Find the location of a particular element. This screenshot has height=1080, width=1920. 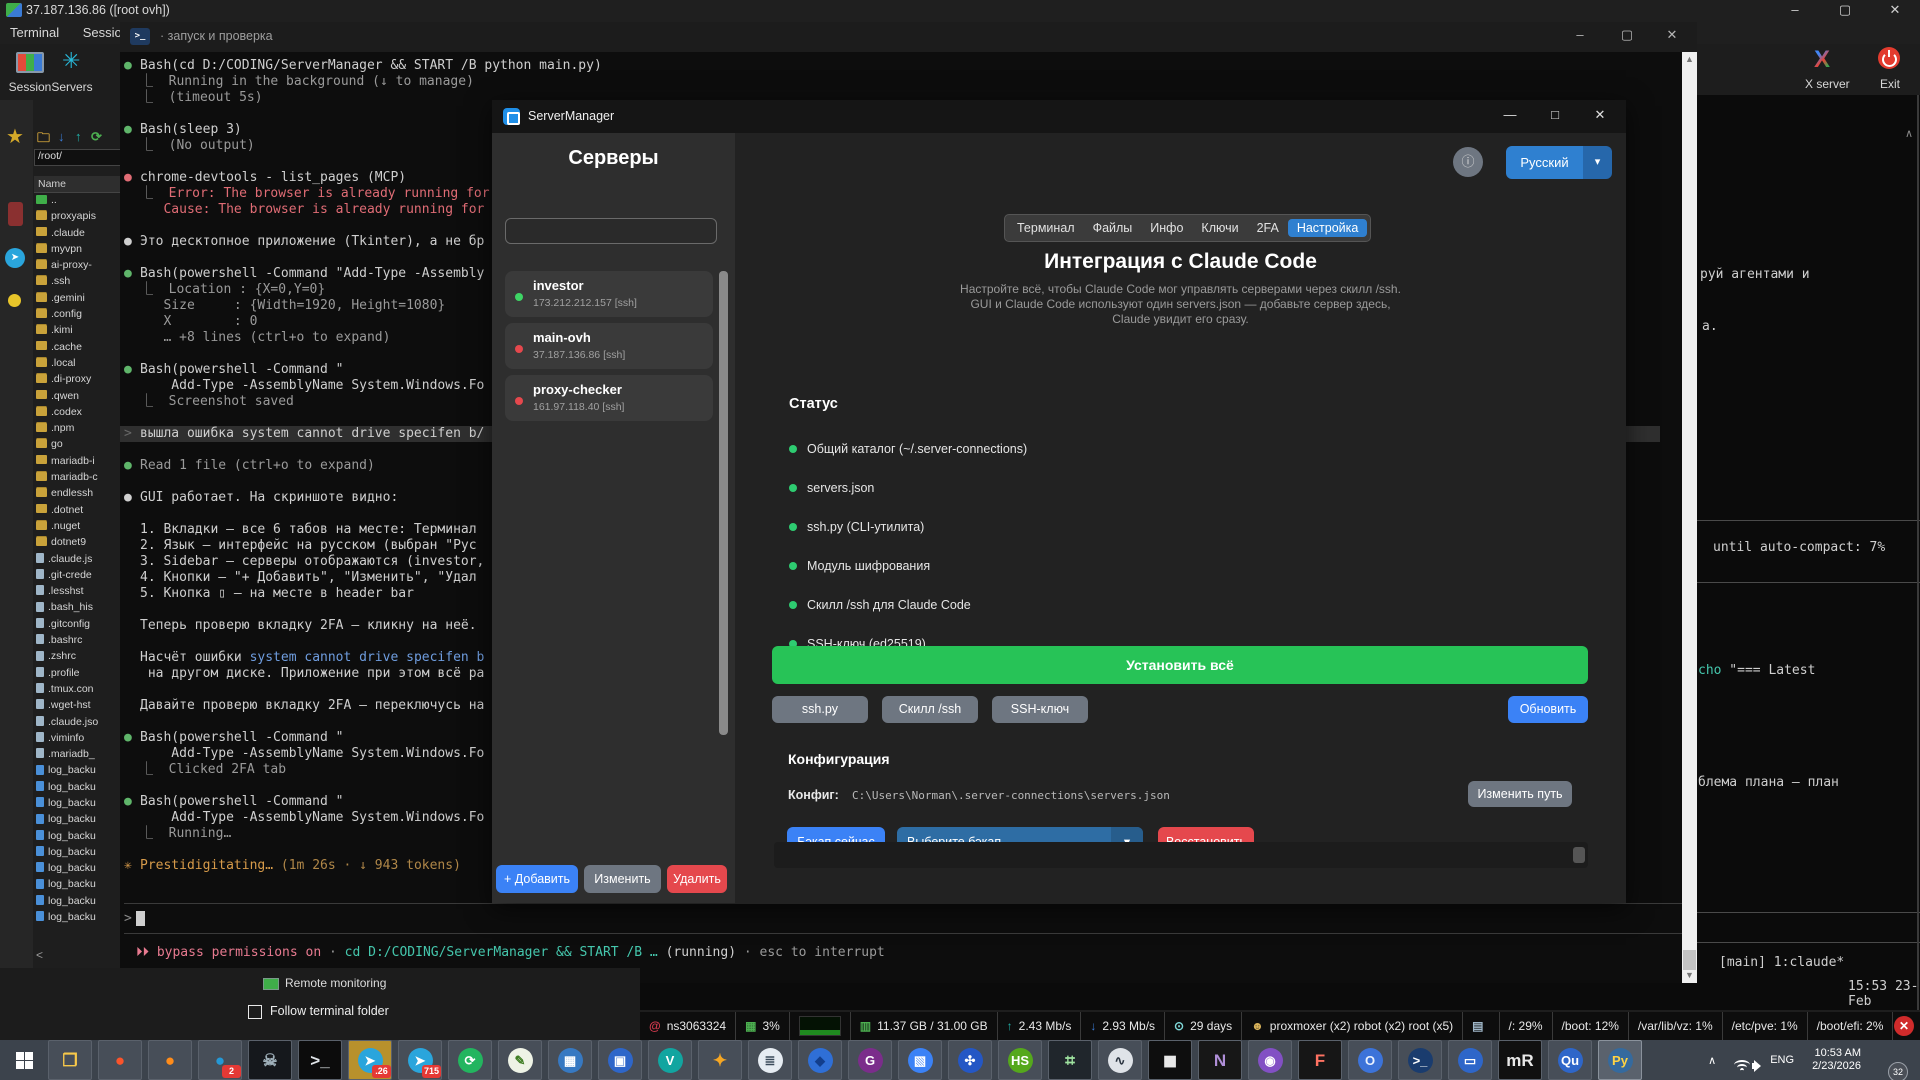

file-row: .config is located at coordinates (78, 316).